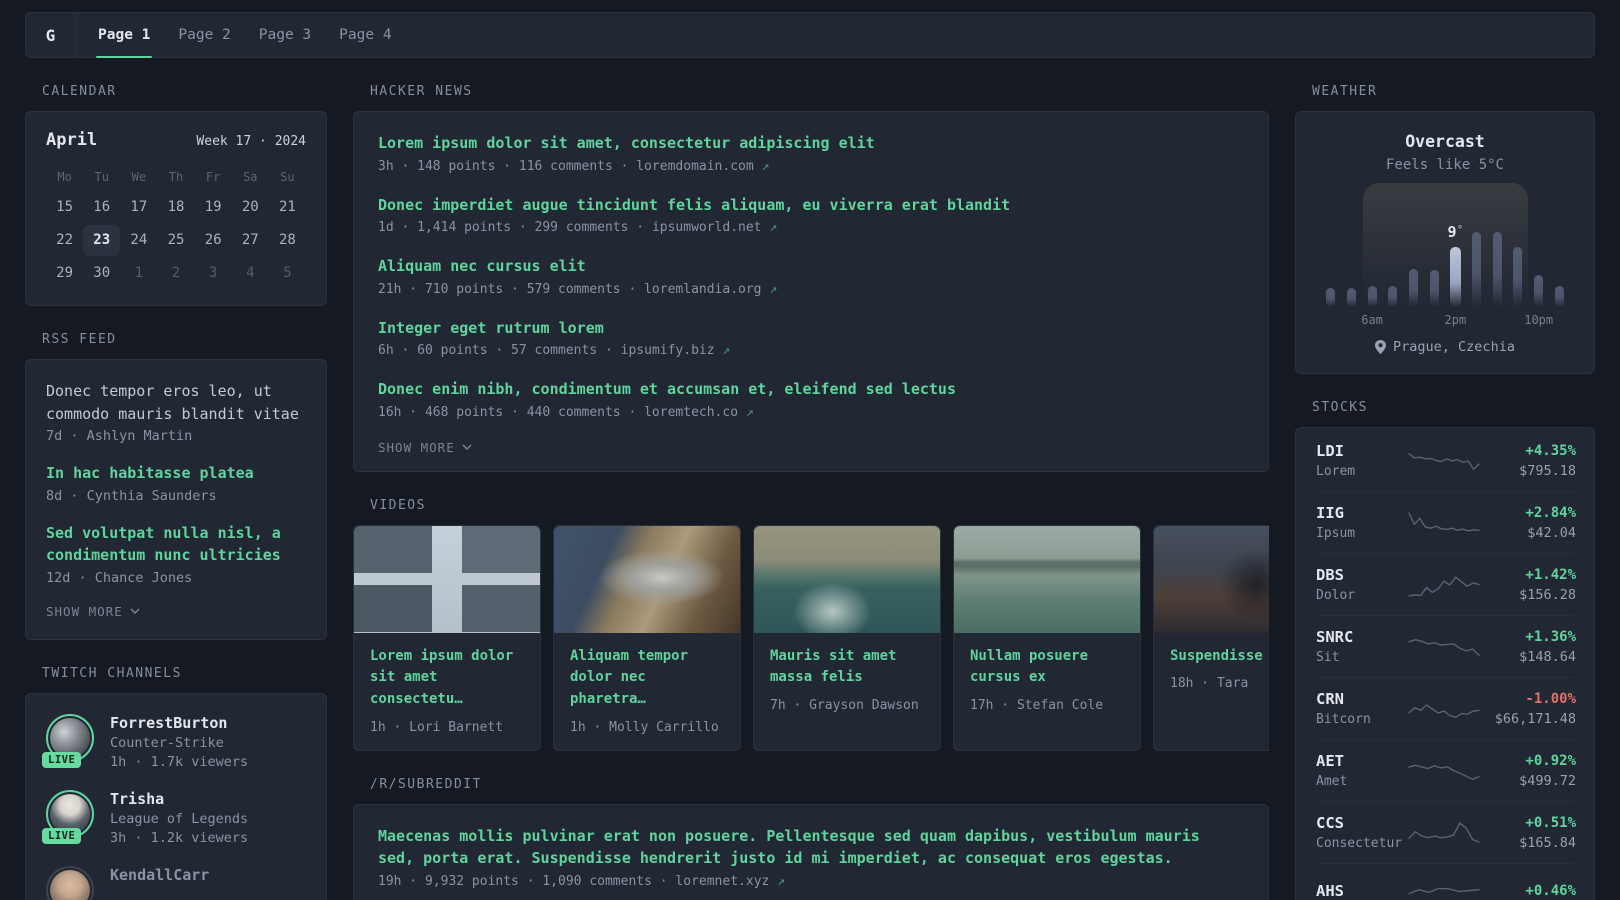 Image resolution: width=1620 pixels, height=900 pixels. I want to click on stock-row: LDI Lorem +4.35% $795.18, so click(1446, 460).